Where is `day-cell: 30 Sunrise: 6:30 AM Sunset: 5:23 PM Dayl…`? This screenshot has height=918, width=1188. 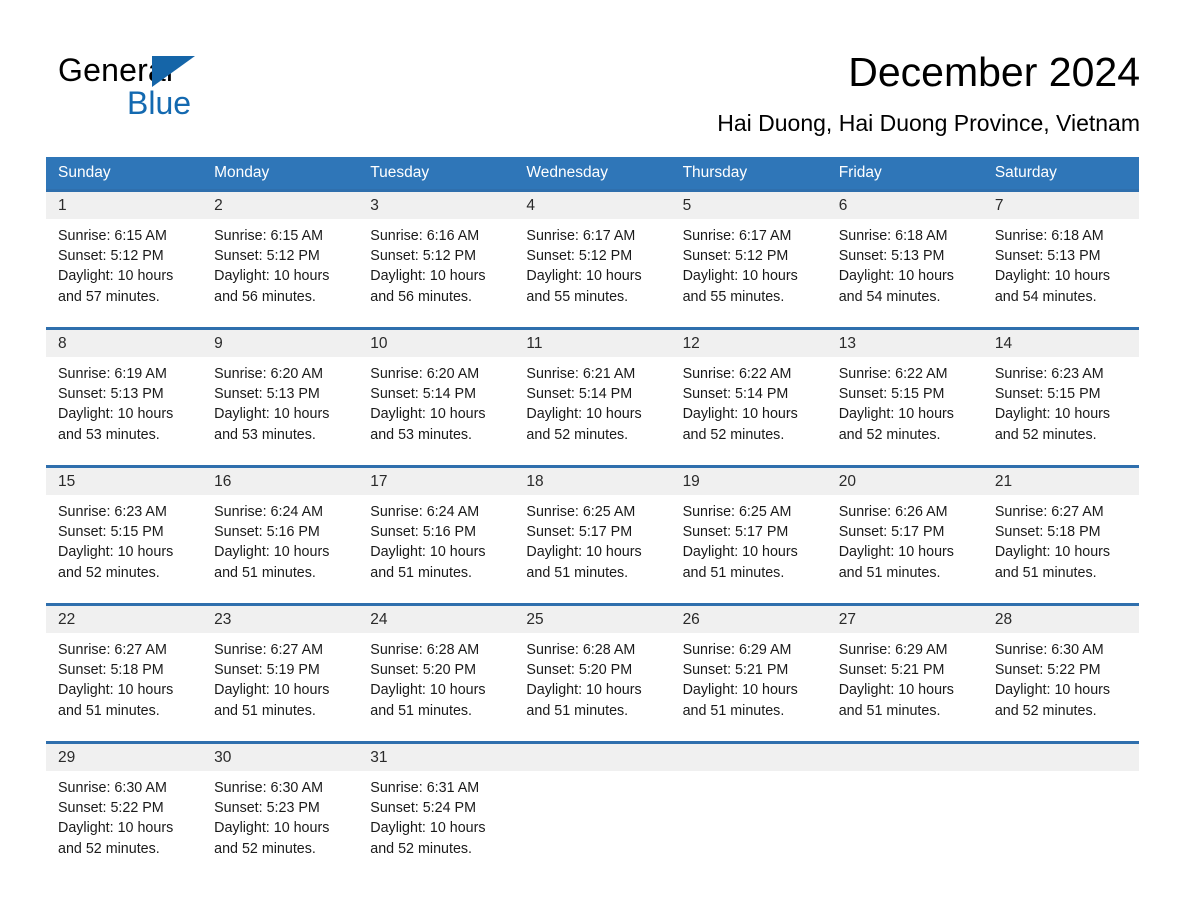 day-cell: 30 Sunrise: 6:30 AM Sunset: 5:23 PM Dayl… is located at coordinates (280, 803).